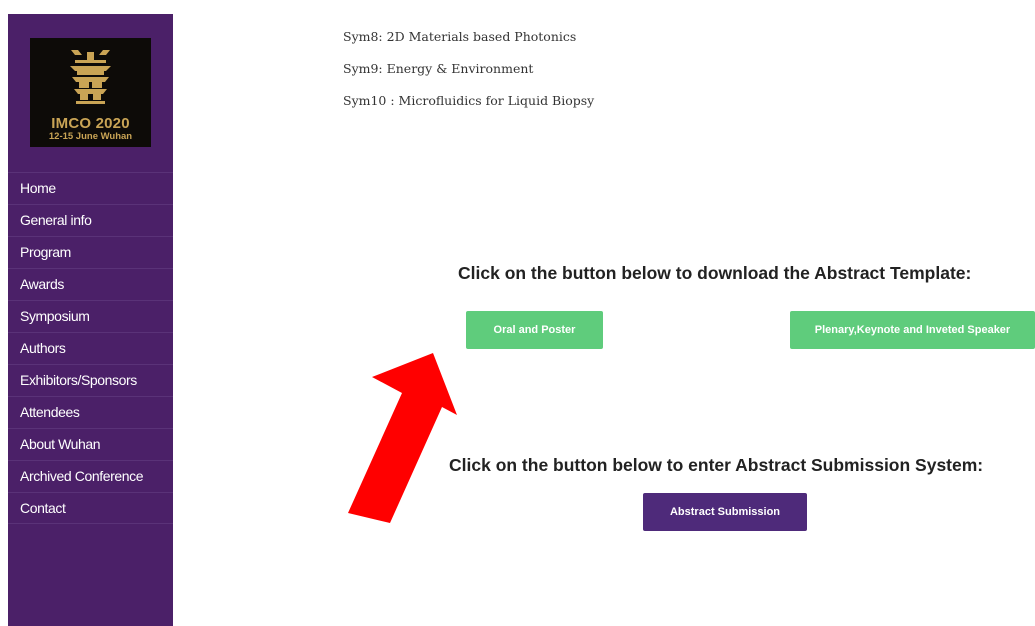 The width and height of the screenshot is (1035, 626). What do you see at coordinates (90, 188) in the screenshot?
I see `nav-home: Home` at bounding box center [90, 188].